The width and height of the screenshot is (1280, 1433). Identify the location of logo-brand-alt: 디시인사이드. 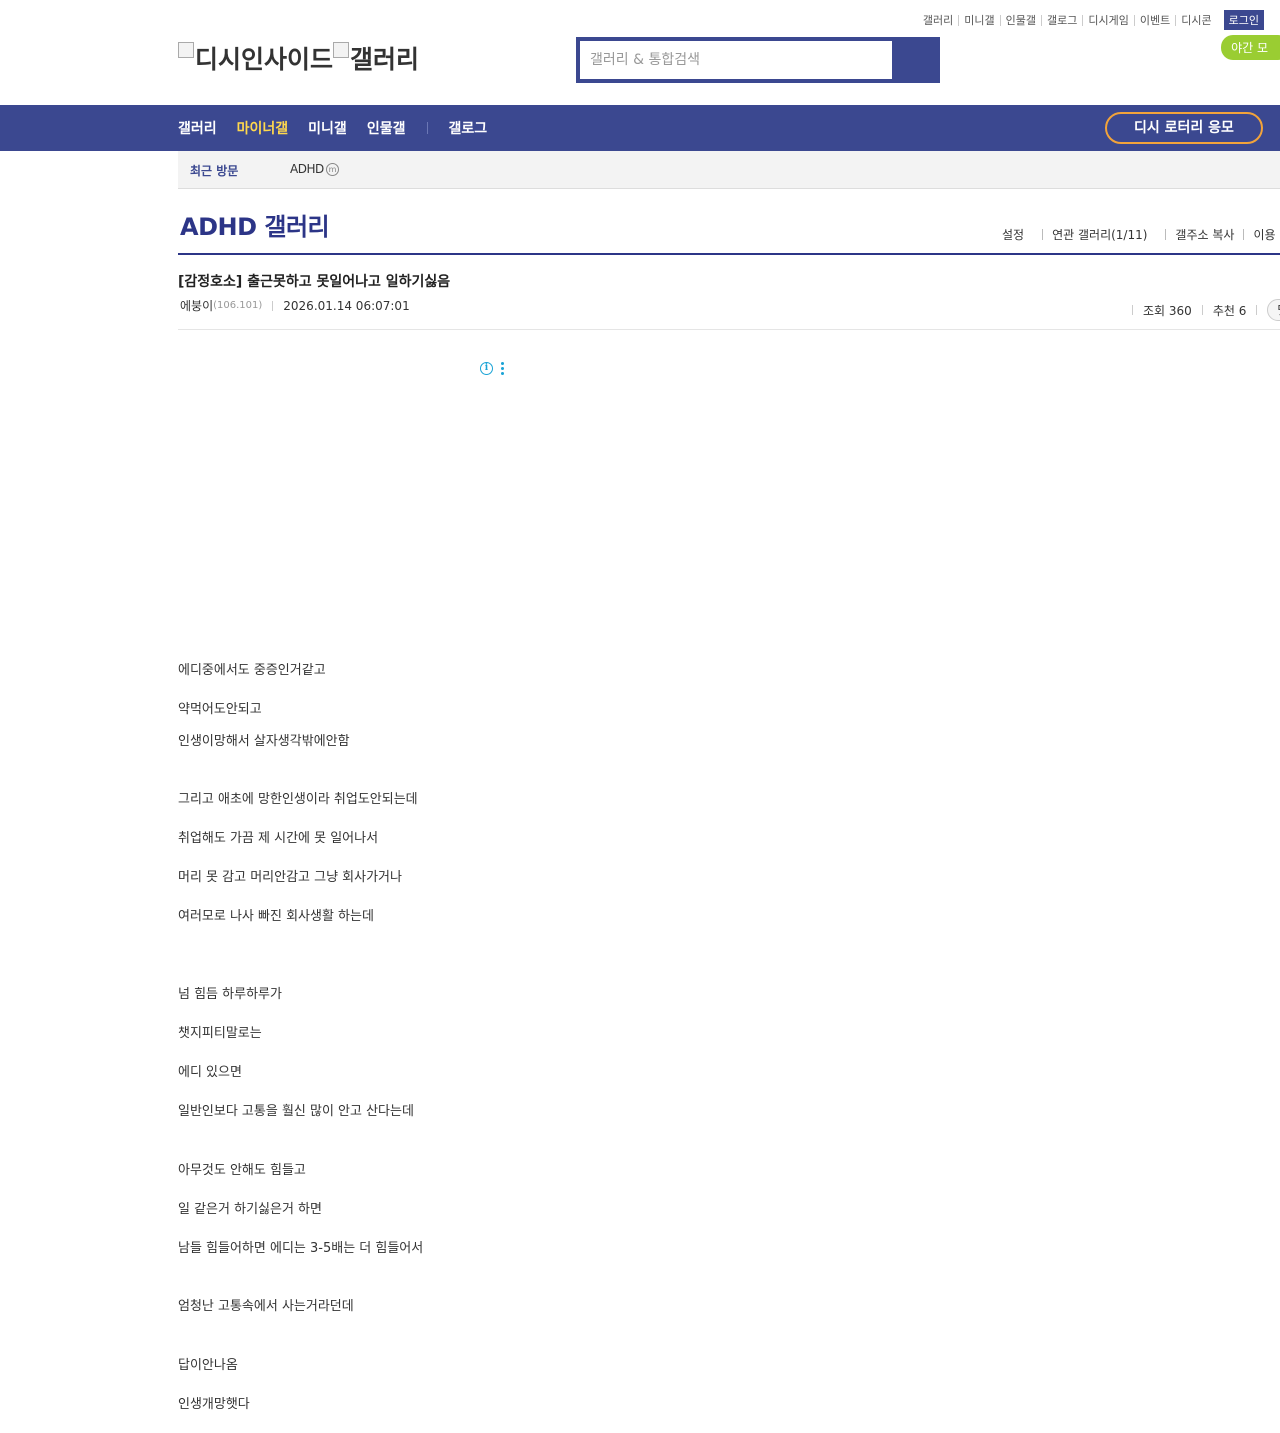
(264, 59).